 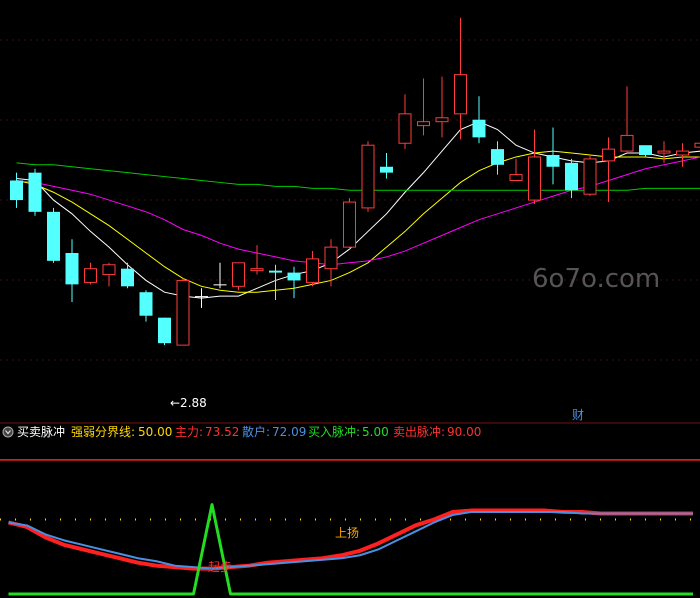 I want to click on annotation-start: 起步, so click(x=220, y=567).